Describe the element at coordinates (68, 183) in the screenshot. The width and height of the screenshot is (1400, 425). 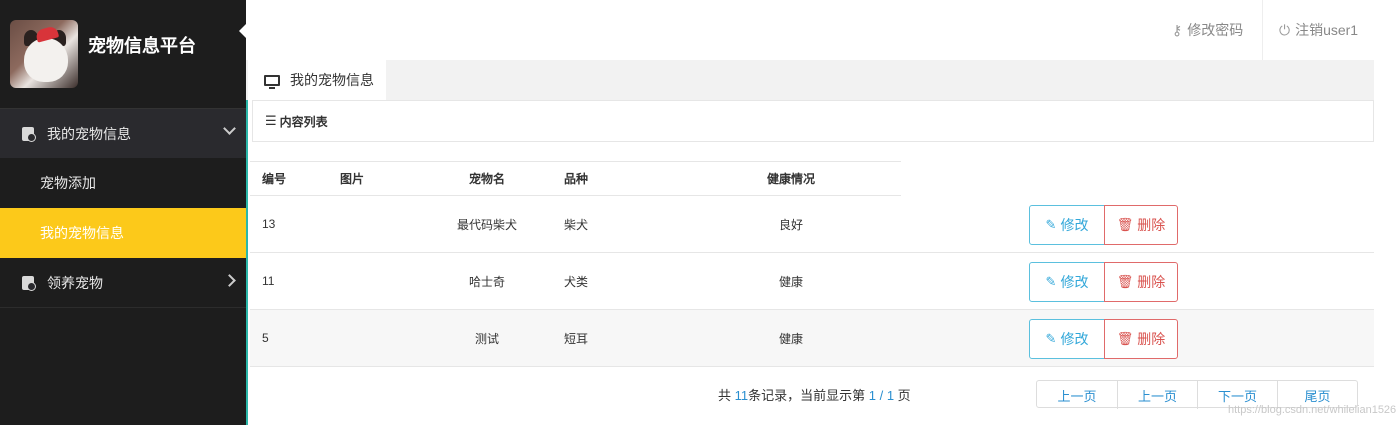
I see `sidebar-item-label: 宠物添加` at that location.